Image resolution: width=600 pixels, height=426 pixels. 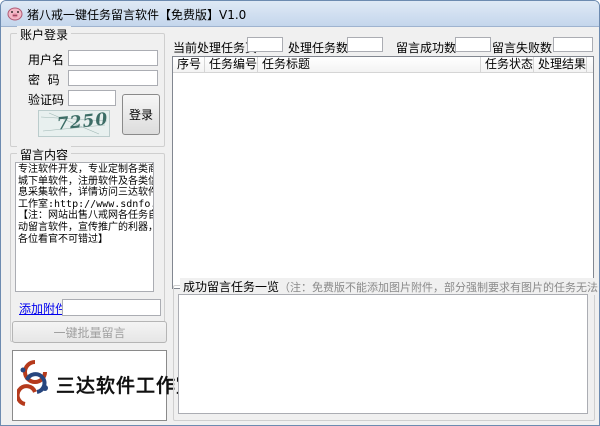 I want to click on column-header-index: 序号, so click(x=189, y=64).